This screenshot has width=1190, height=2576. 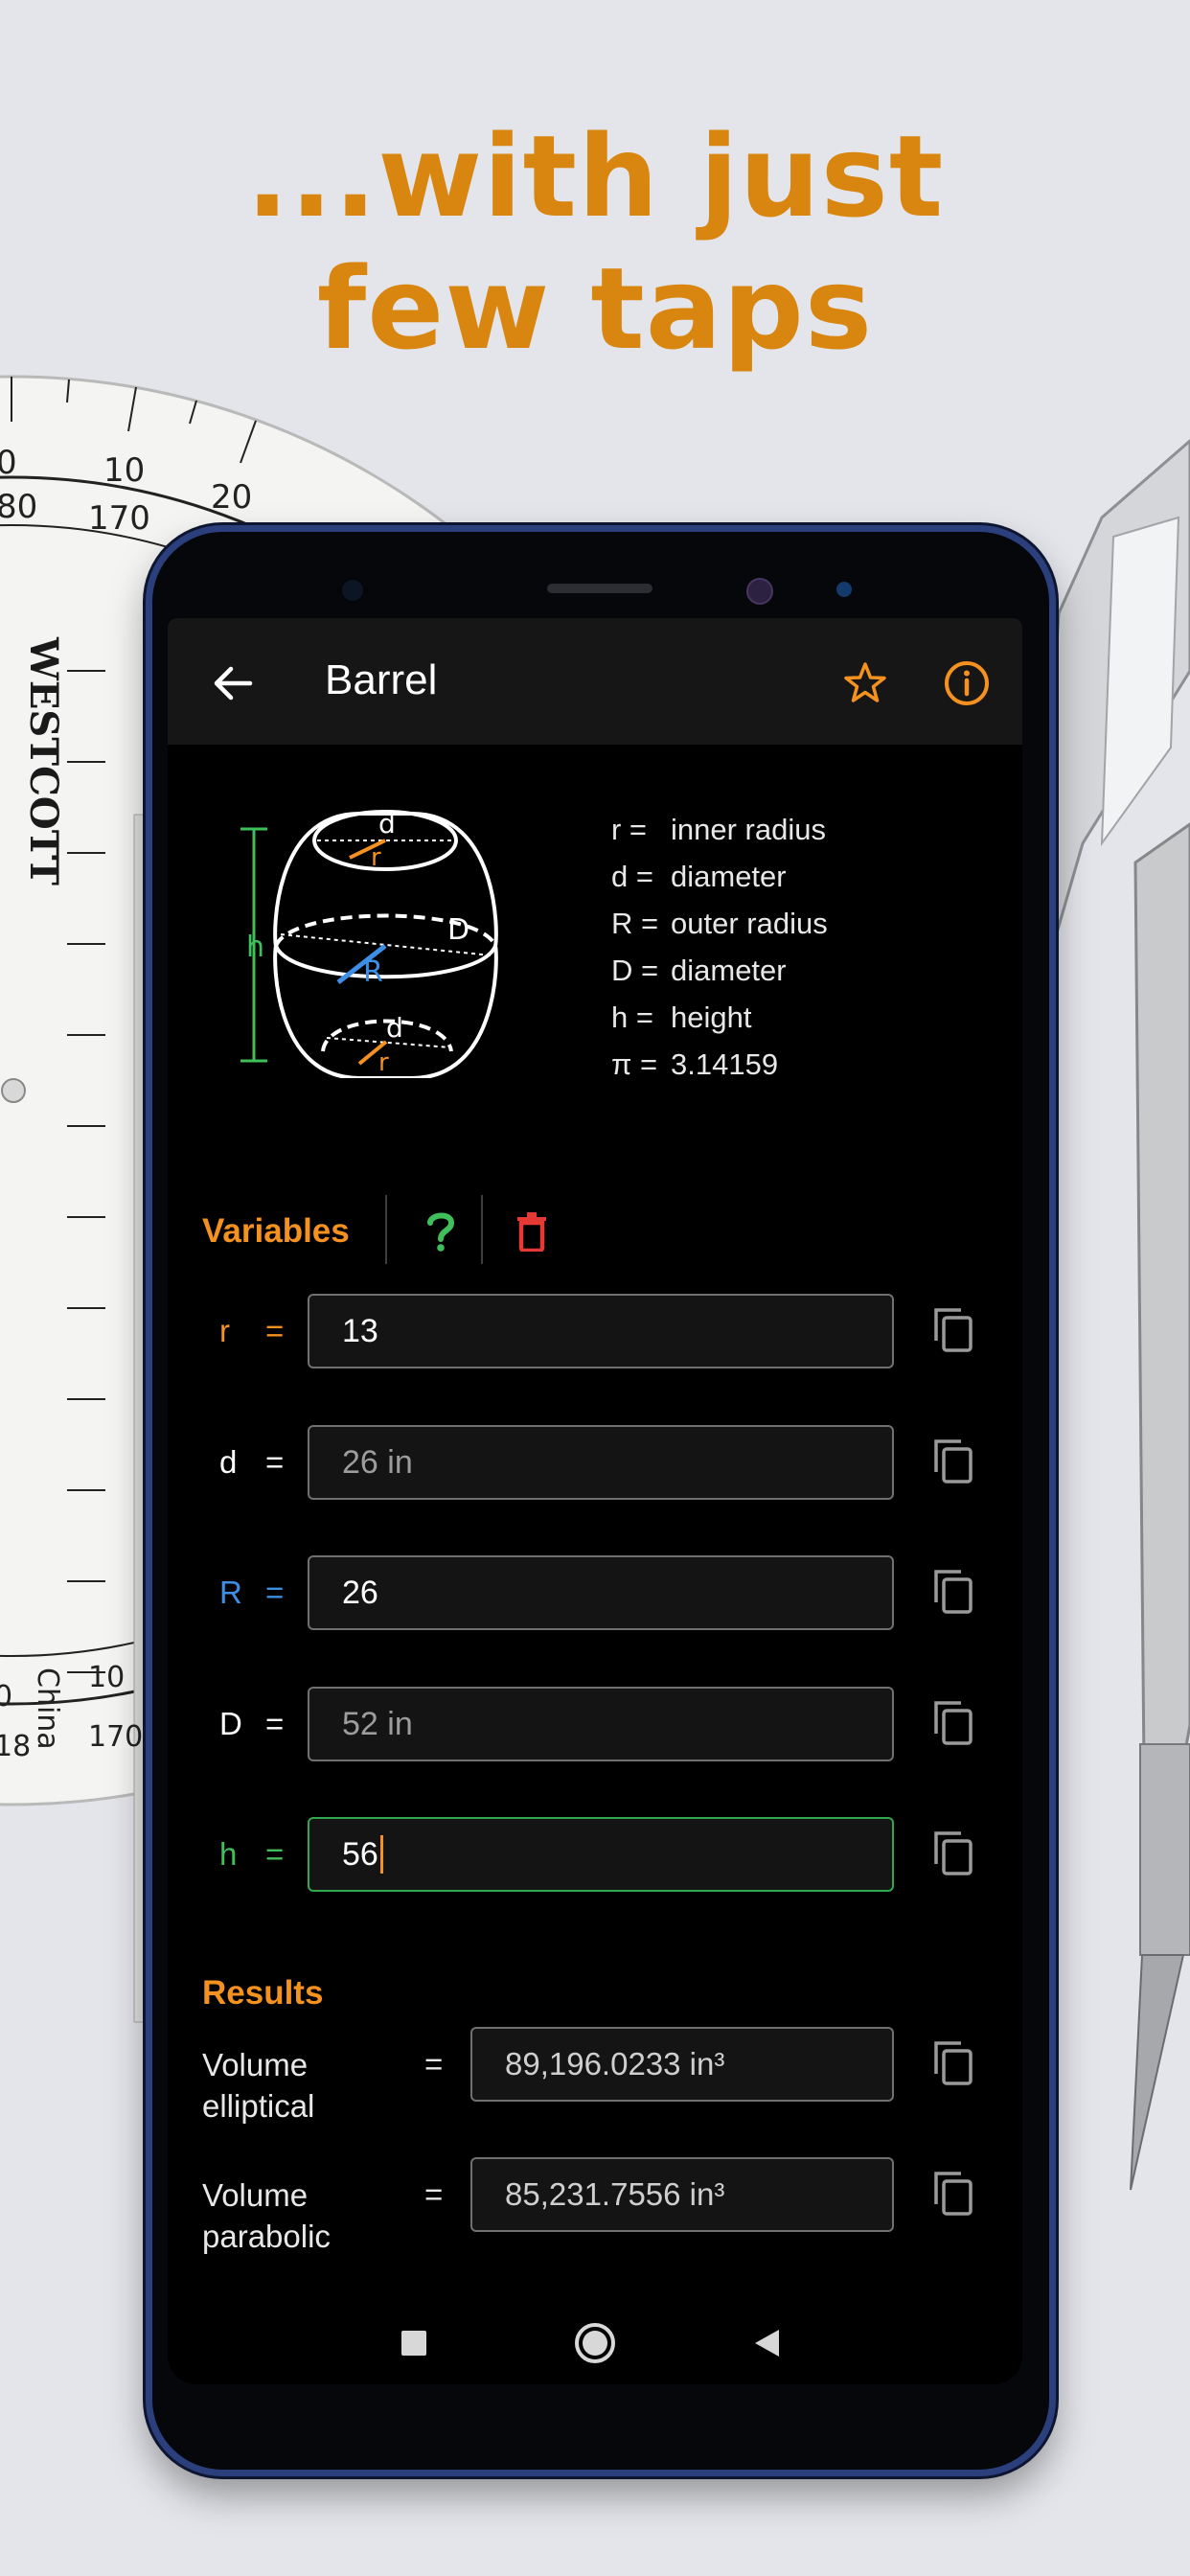 I want to click on trash-icon, so click(x=531, y=1231).